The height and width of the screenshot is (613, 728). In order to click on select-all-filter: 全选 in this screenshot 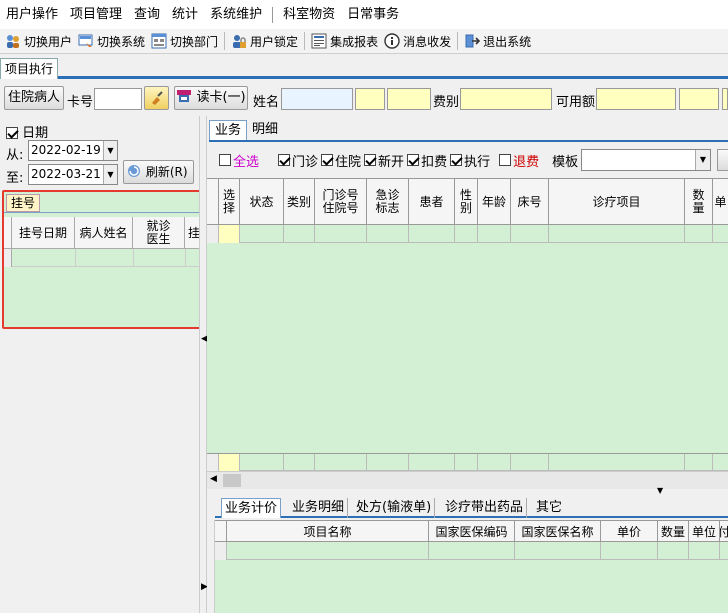, I will do `click(247, 160)`.